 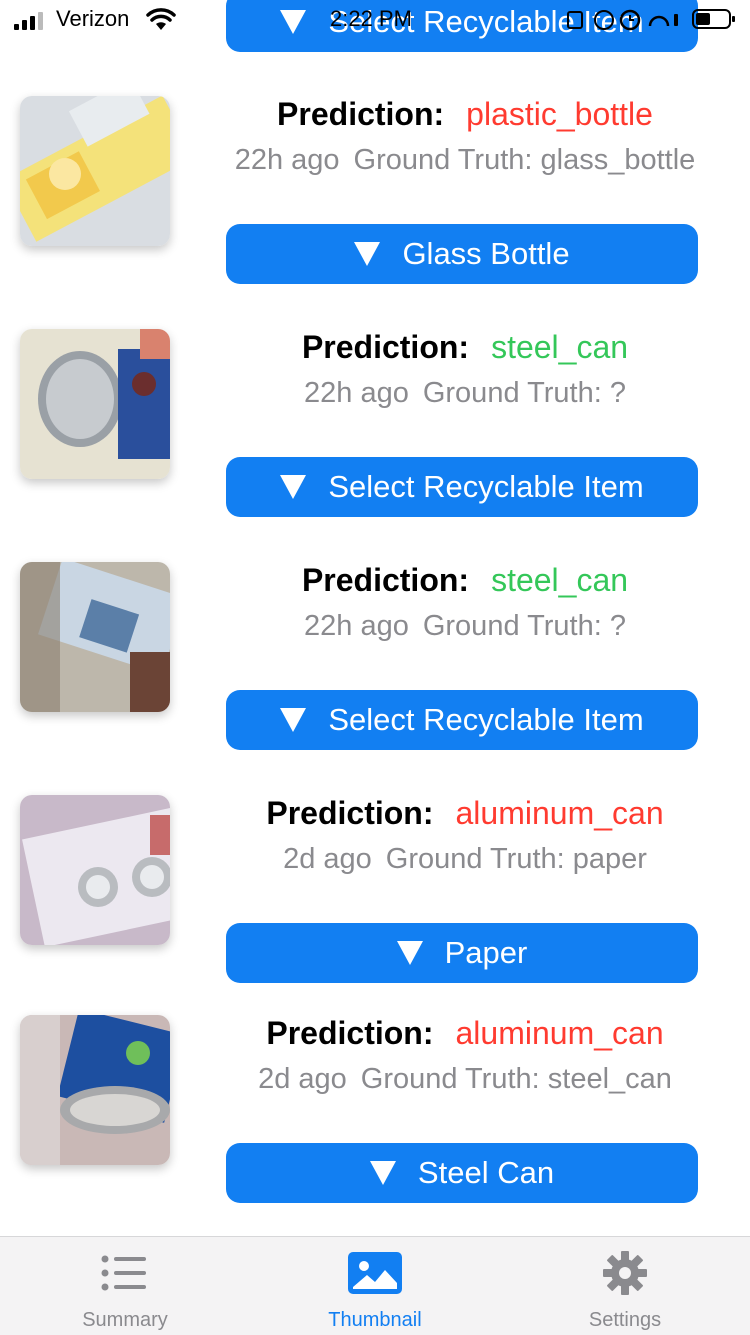 I want to click on tab-settings: Settings, so click(x=625, y=1286).